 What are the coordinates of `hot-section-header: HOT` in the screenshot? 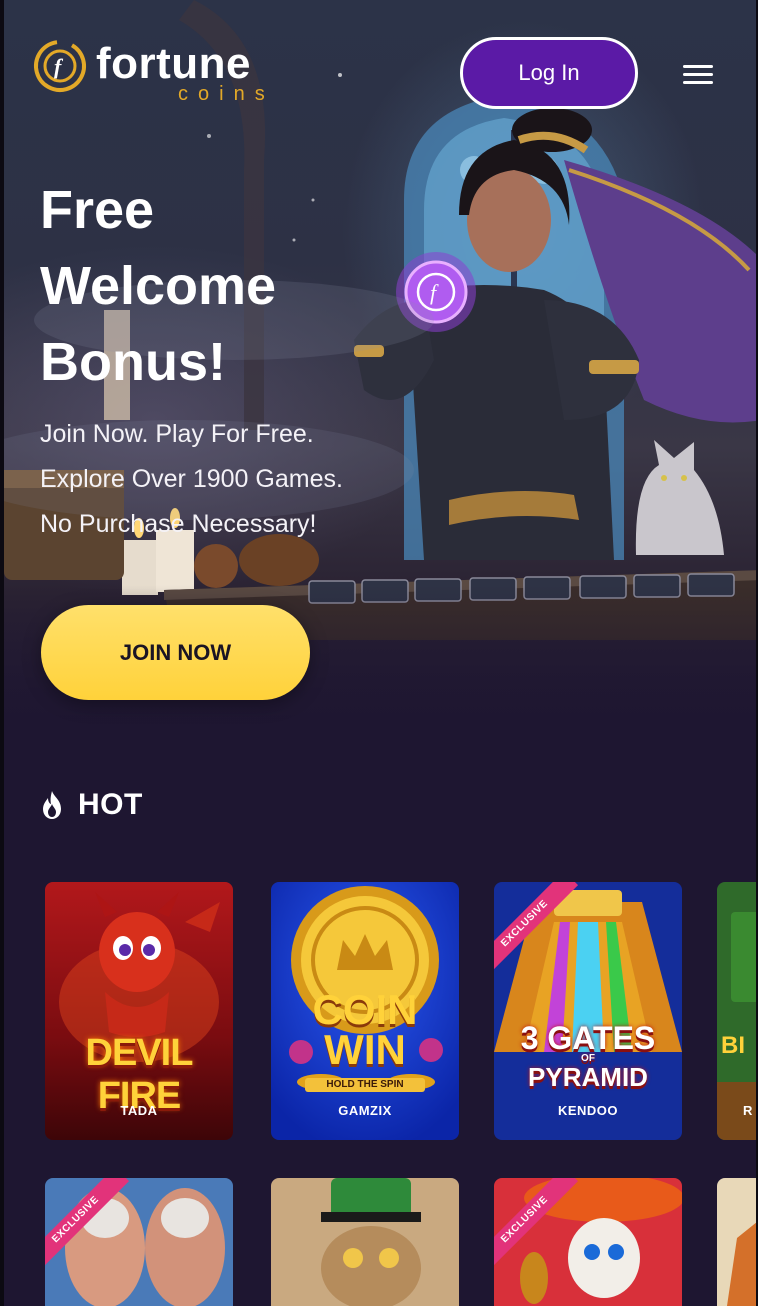 It's located at (91, 805).